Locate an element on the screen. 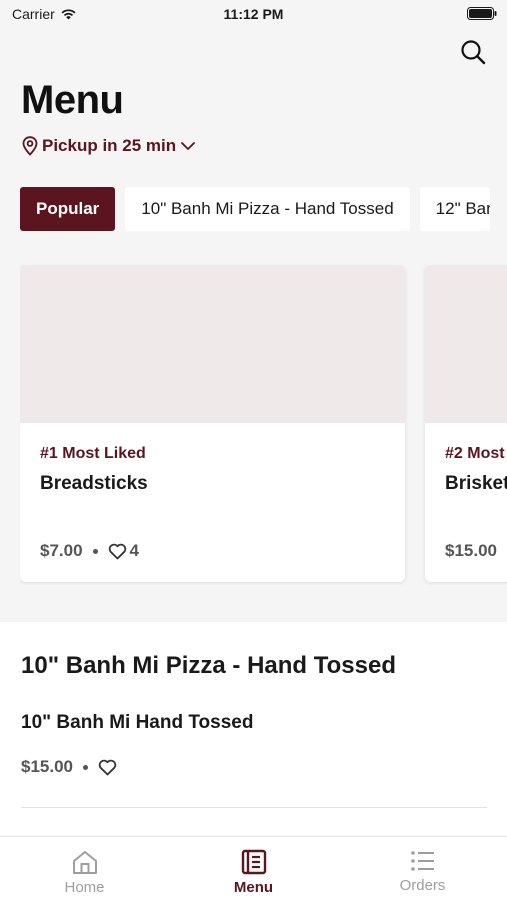 The height and width of the screenshot is (900, 507). tab-12-banh-mi: 12" Banh Mi is located at coordinates (454, 209).